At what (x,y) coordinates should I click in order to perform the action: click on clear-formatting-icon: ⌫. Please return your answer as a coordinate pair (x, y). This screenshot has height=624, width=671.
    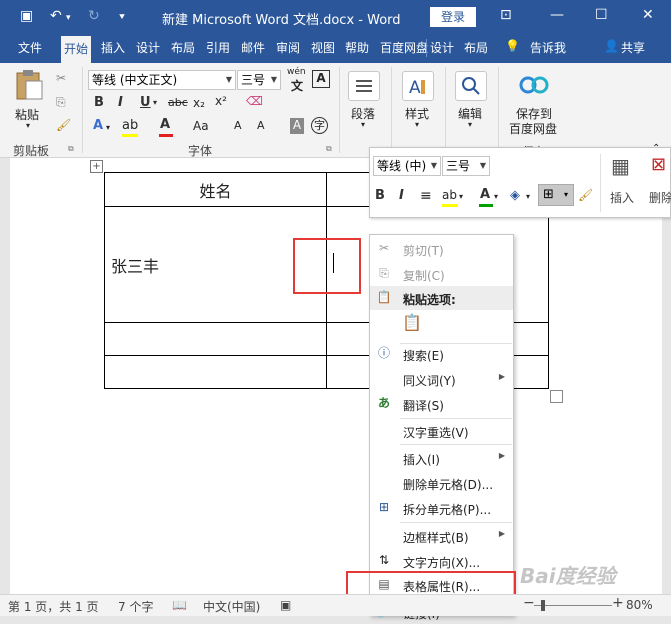
    Looking at the image, I should click on (254, 101).